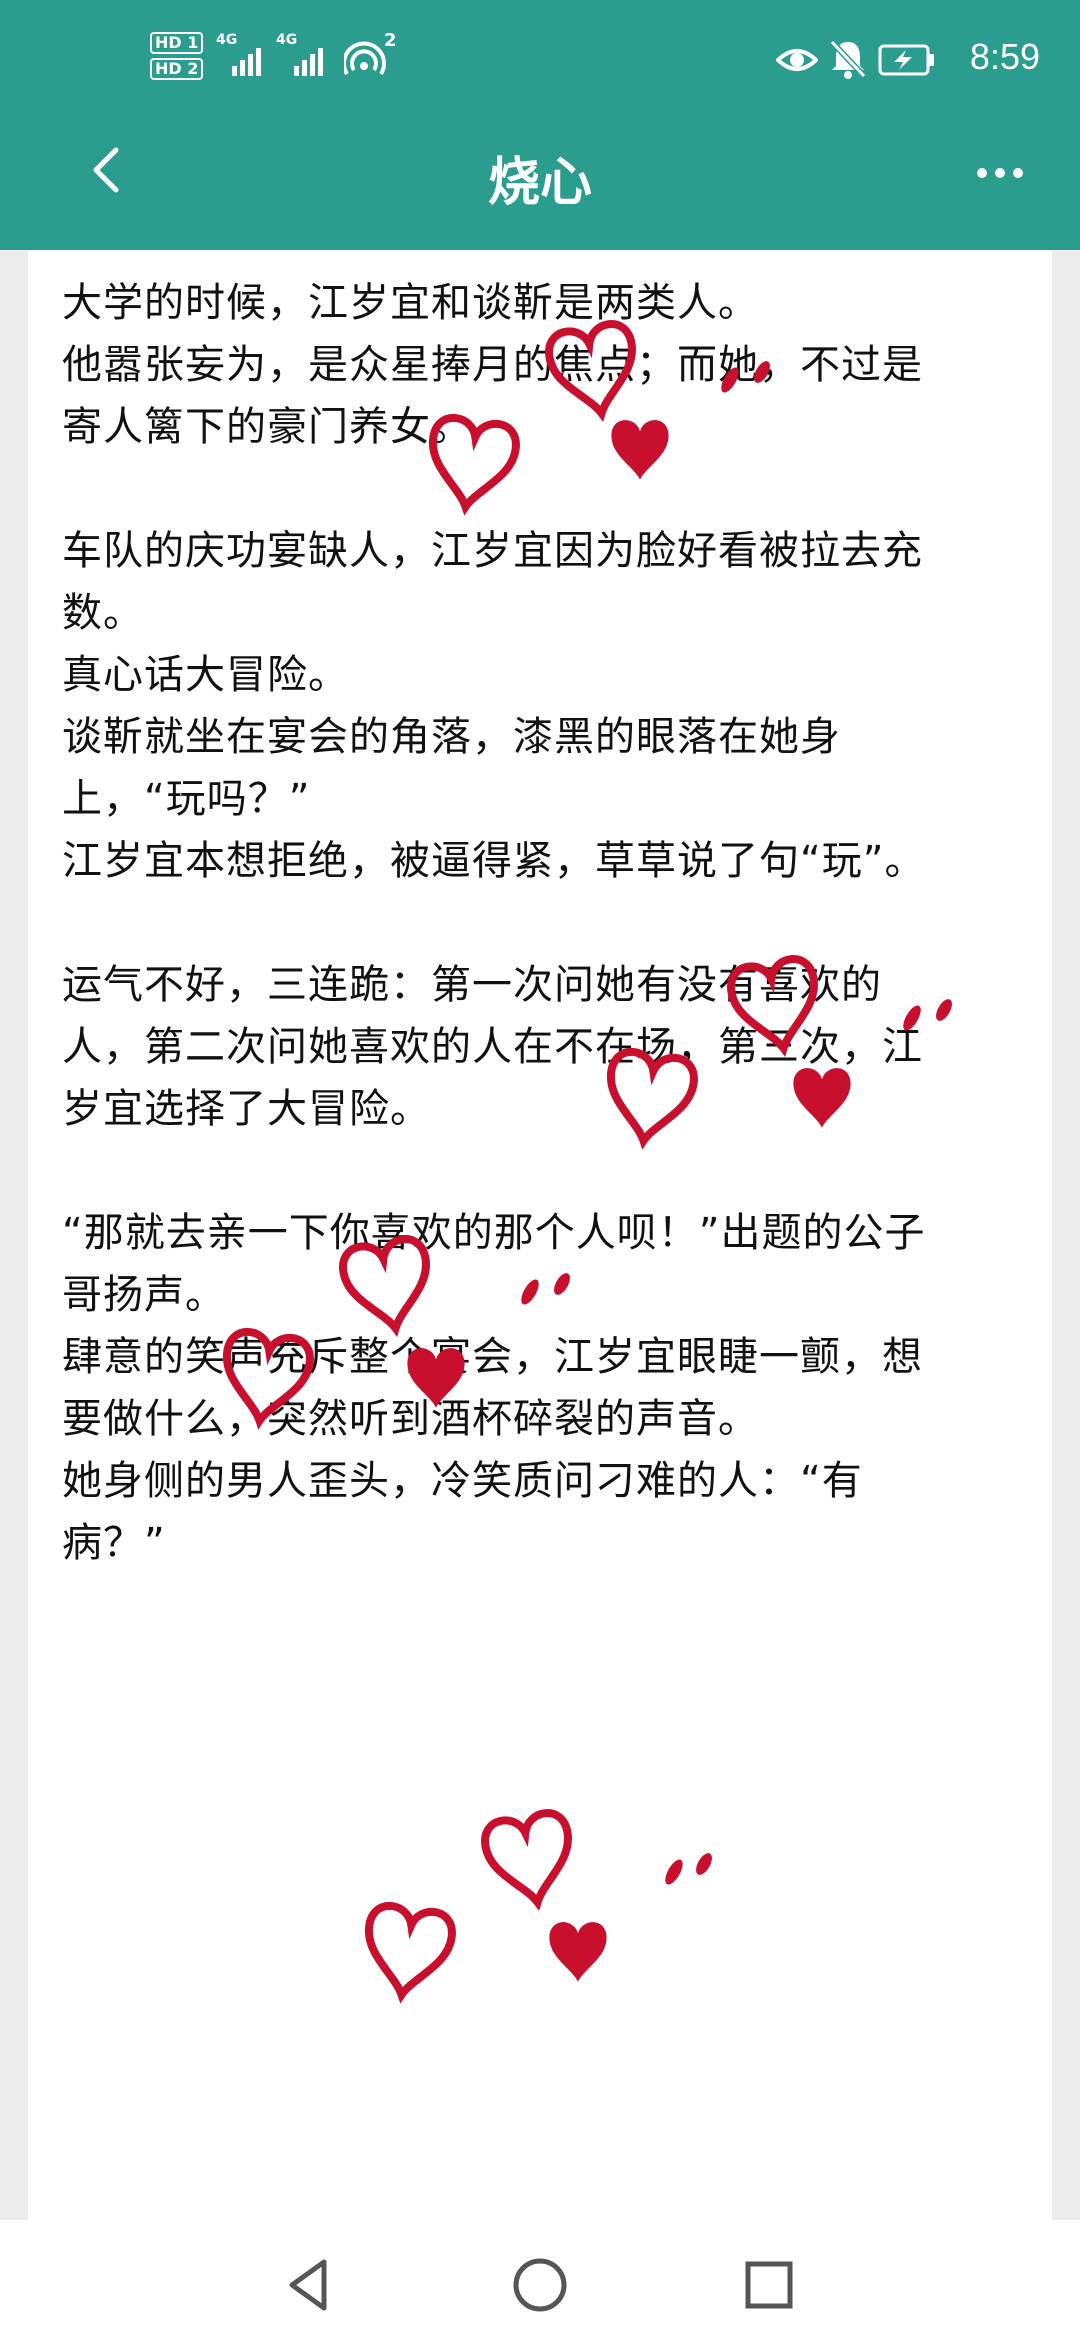 The height and width of the screenshot is (2339, 1080). Describe the element at coordinates (177, 56) in the screenshot. I see `sim-indicators: HD 1 HD 2` at that location.